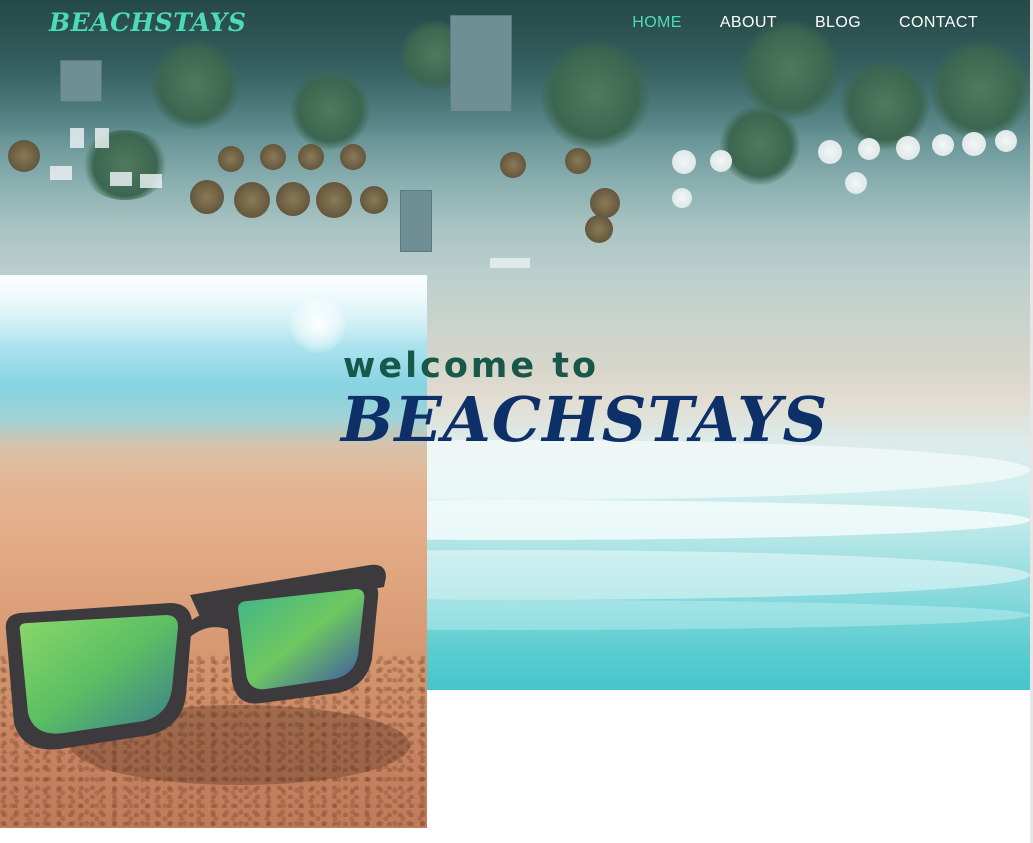 The image size is (1033, 843). Describe the element at coordinates (585, 419) in the screenshot. I see `hero-brand-title: BEACHSTAYS` at that location.